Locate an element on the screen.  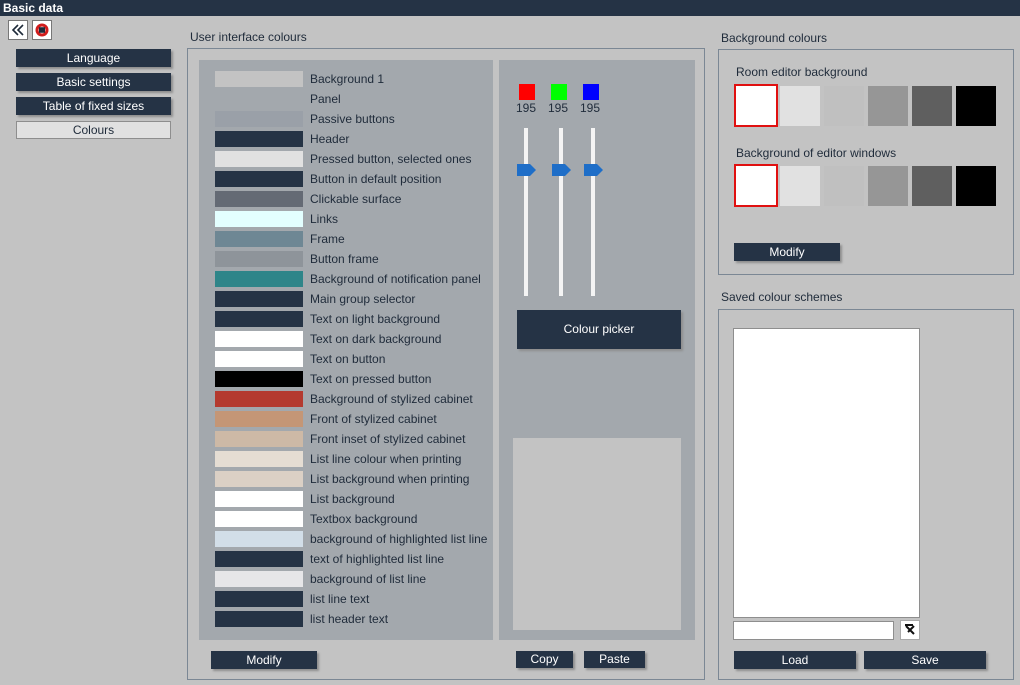
green-slider-track is located at coordinates (561, 212).